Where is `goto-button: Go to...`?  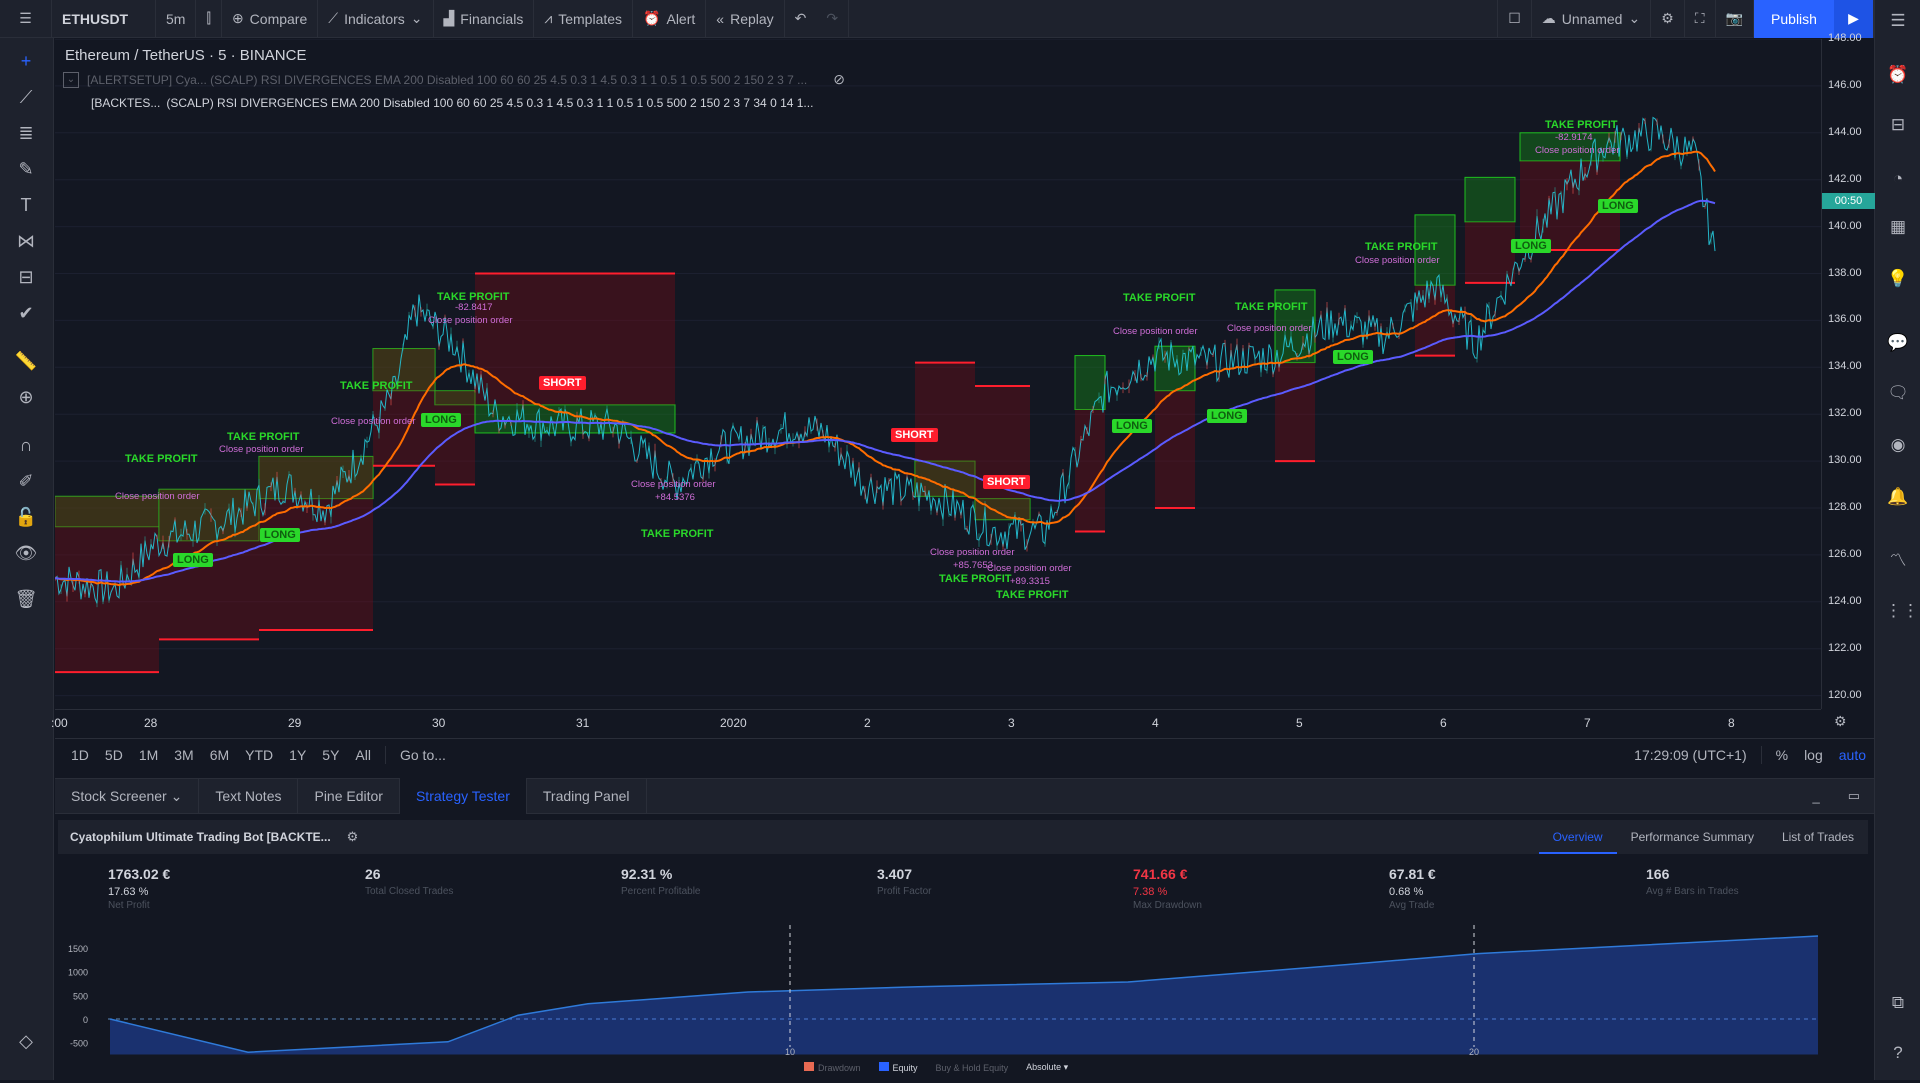
goto-button: Go to... is located at coordinates (423, 755).